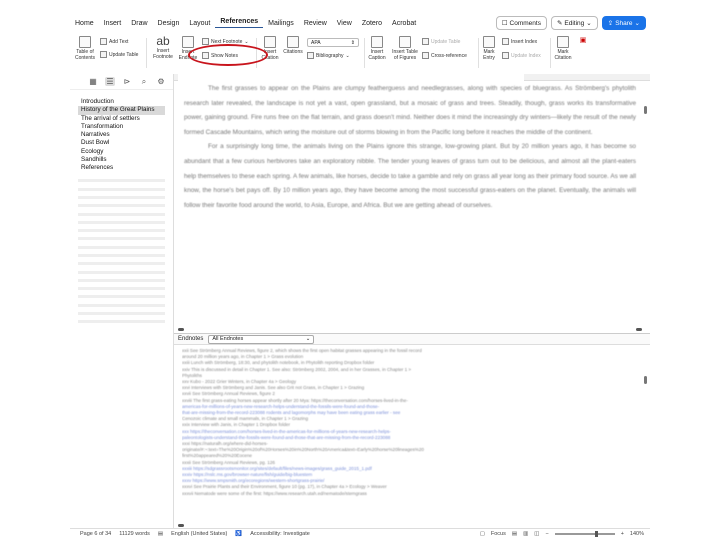  Describe the element at coordinates (270, 42) in the screenshot. I see `citation-icon` at that location.